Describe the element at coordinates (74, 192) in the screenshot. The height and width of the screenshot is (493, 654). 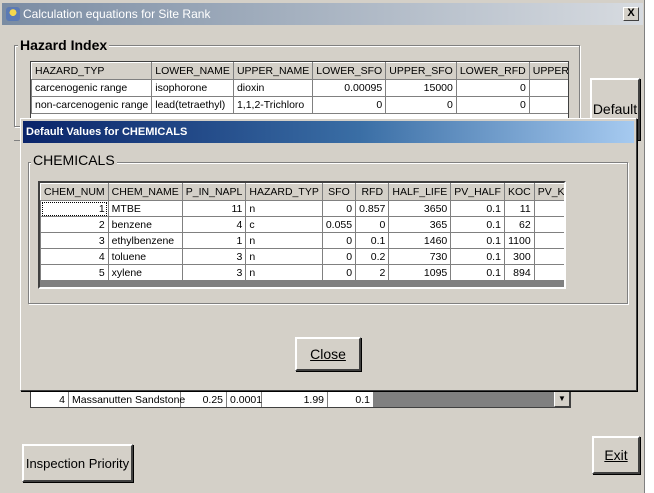
I see `chem-col-header: CHEM_NUM` at that location.